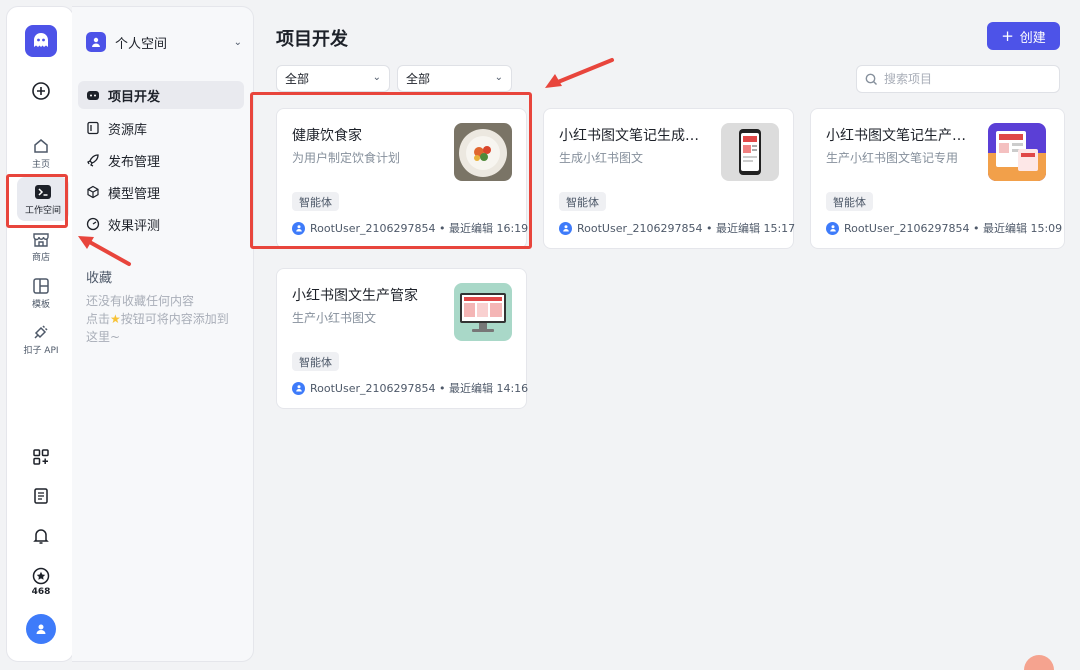  What do you see at coordinates (41, 240) in the screenshot?
I see `store-icon` at bounding box center [41, 240].